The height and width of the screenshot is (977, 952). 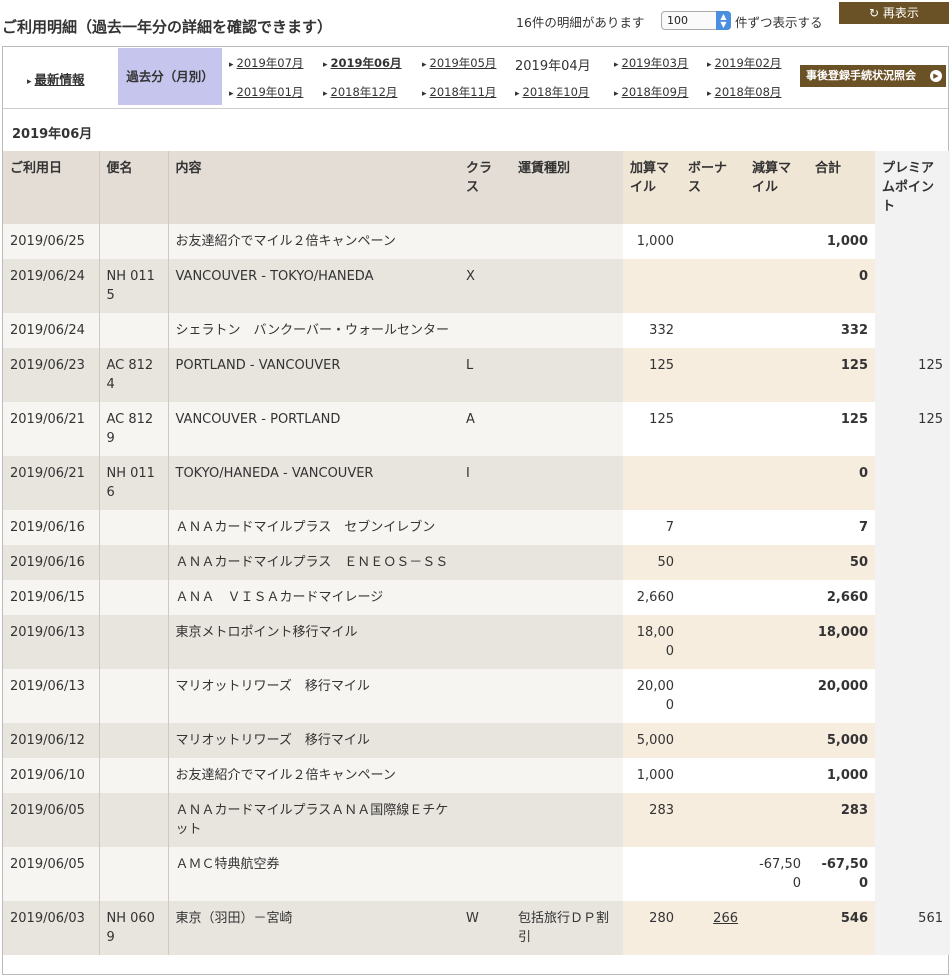 What do you see at coordinates (59, 79) in the screenshot?
I see `tab-latest-label: 最新情報` at bounding box center [59, 79].